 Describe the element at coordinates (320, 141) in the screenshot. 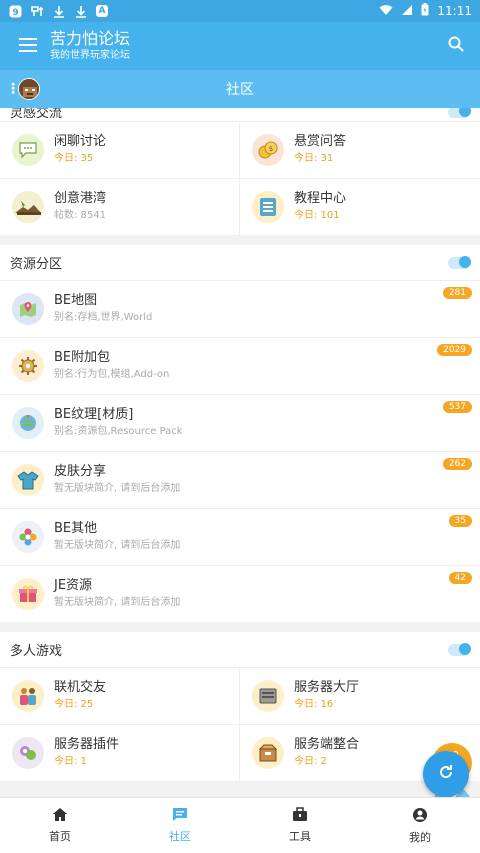

I see `forum-name: 悬赏问答` at that location.